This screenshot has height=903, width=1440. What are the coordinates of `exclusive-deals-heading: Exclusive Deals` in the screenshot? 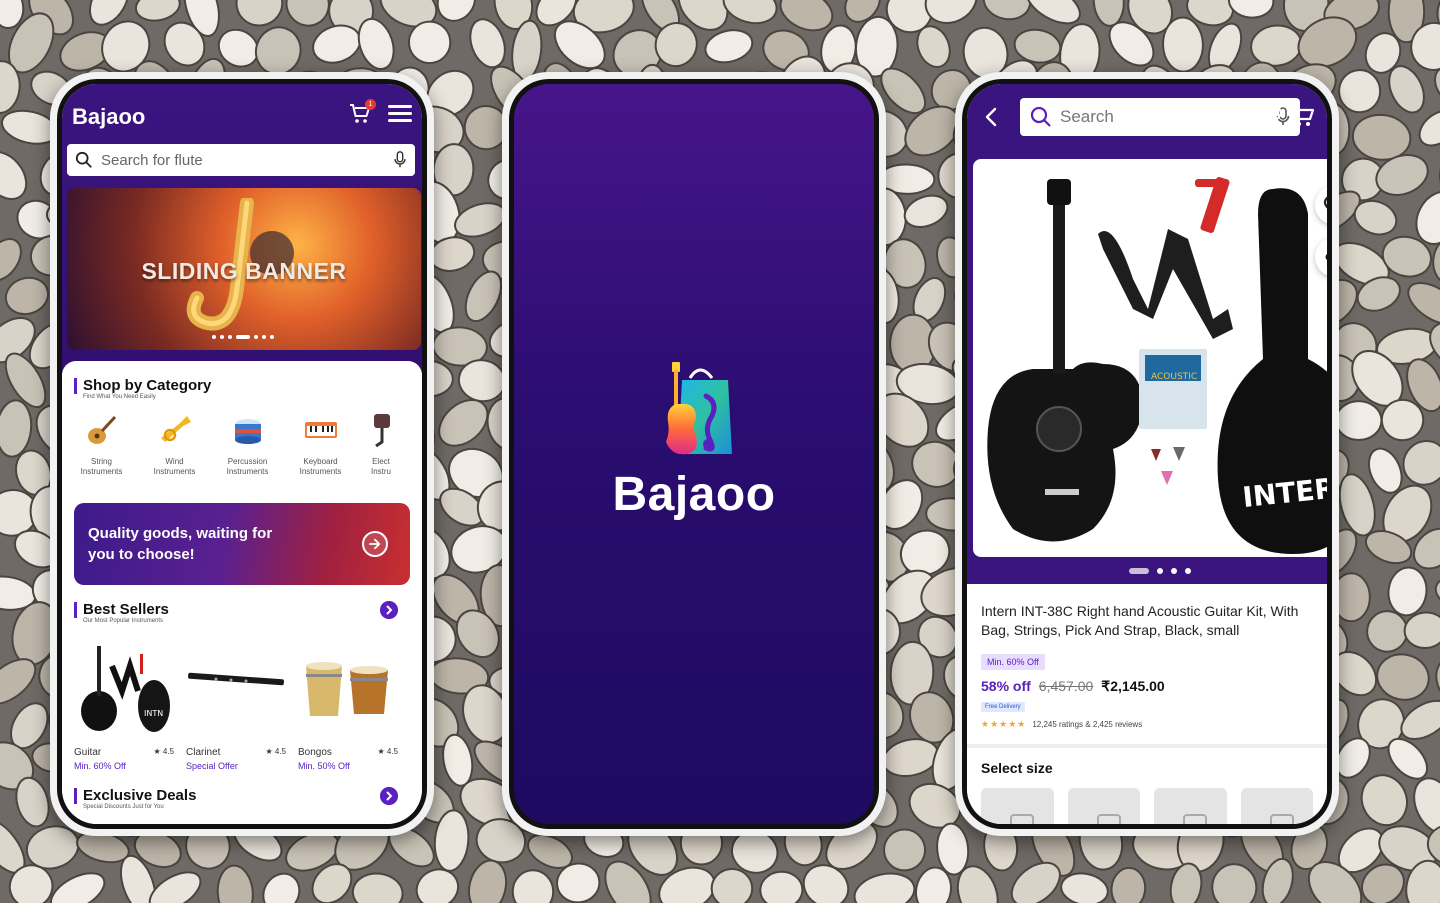 It's located at (242, 795).